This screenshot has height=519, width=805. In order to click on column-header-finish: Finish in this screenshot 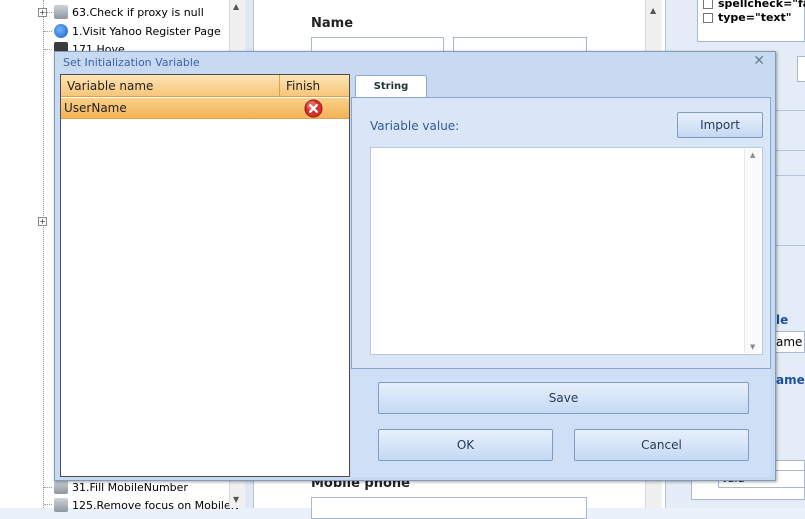, I will do `click(314, 86)`.